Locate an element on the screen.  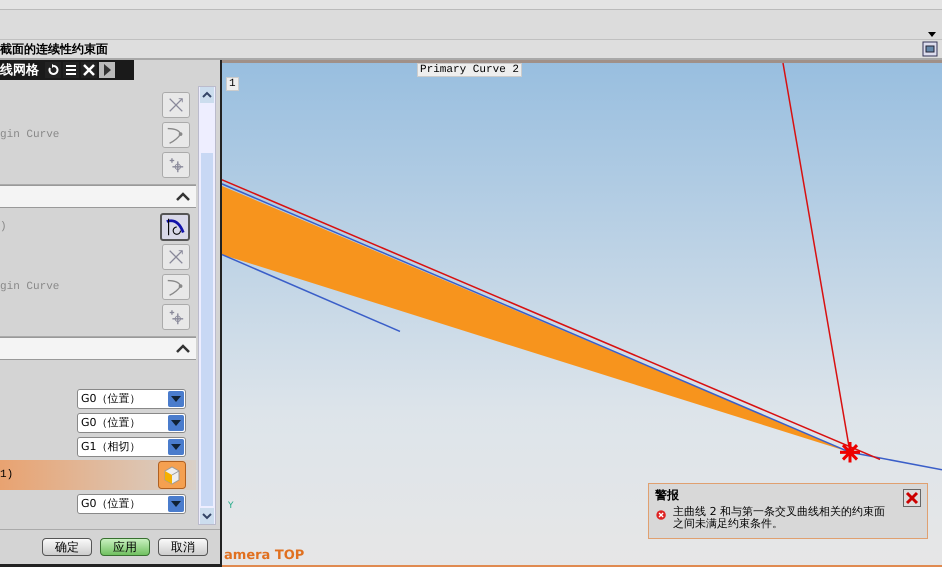
axis-label: Y is located at coordinates (231, 506).